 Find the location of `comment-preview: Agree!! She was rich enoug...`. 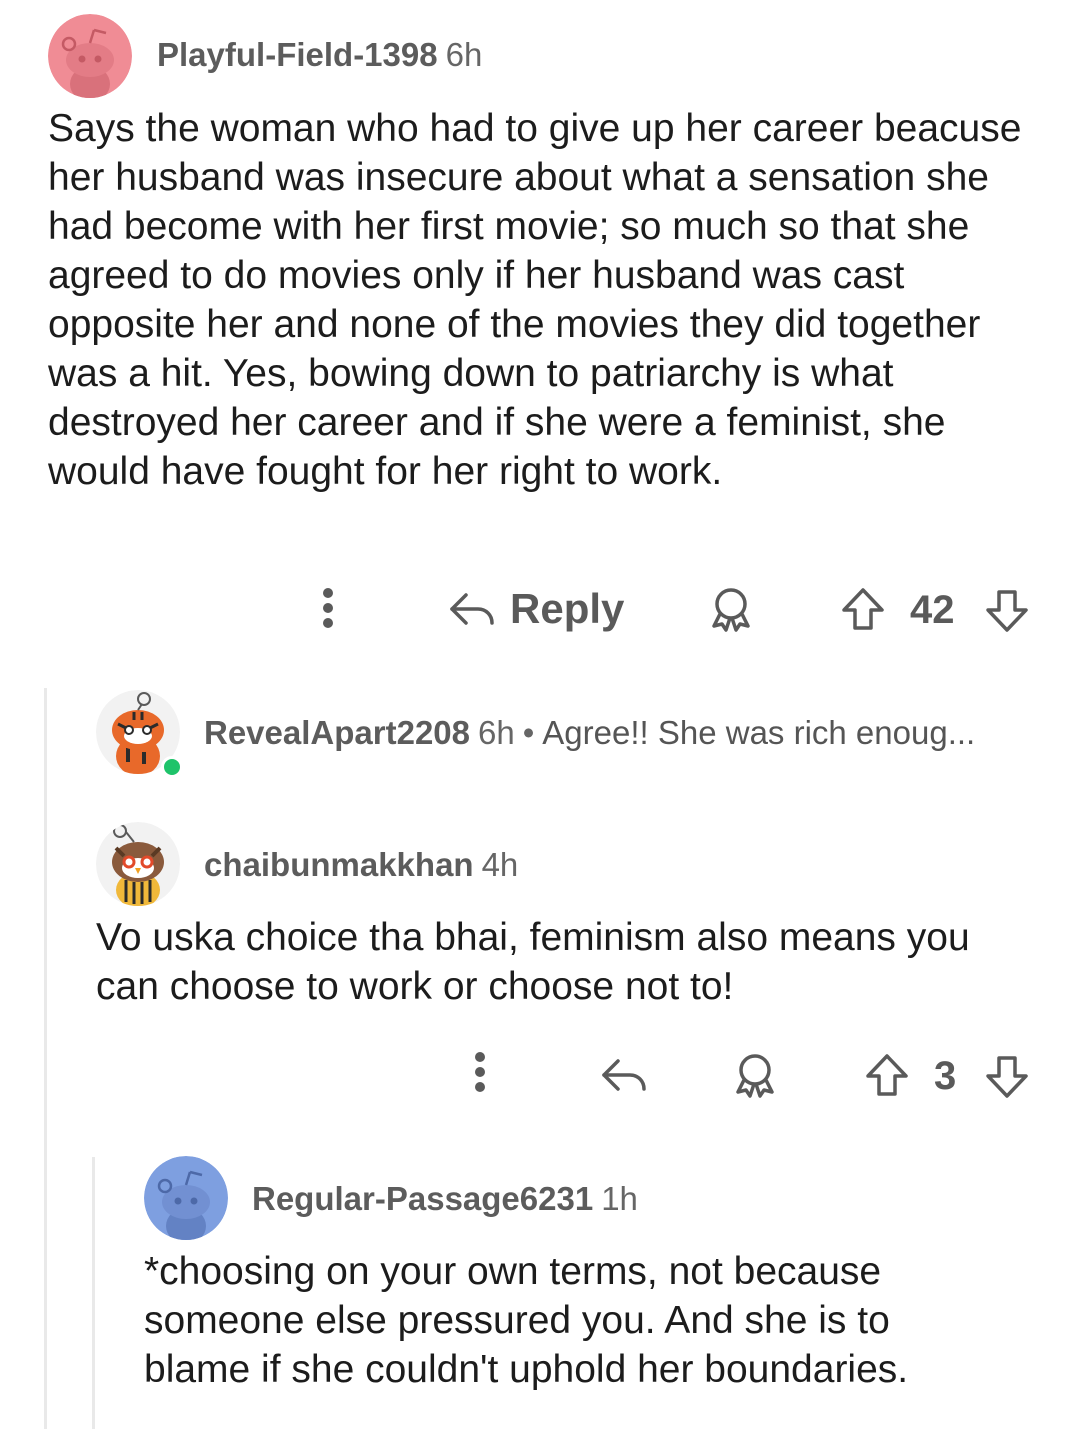

comment-preview: Agree!! She was rich enoug... is located at coordinates (758, 732).